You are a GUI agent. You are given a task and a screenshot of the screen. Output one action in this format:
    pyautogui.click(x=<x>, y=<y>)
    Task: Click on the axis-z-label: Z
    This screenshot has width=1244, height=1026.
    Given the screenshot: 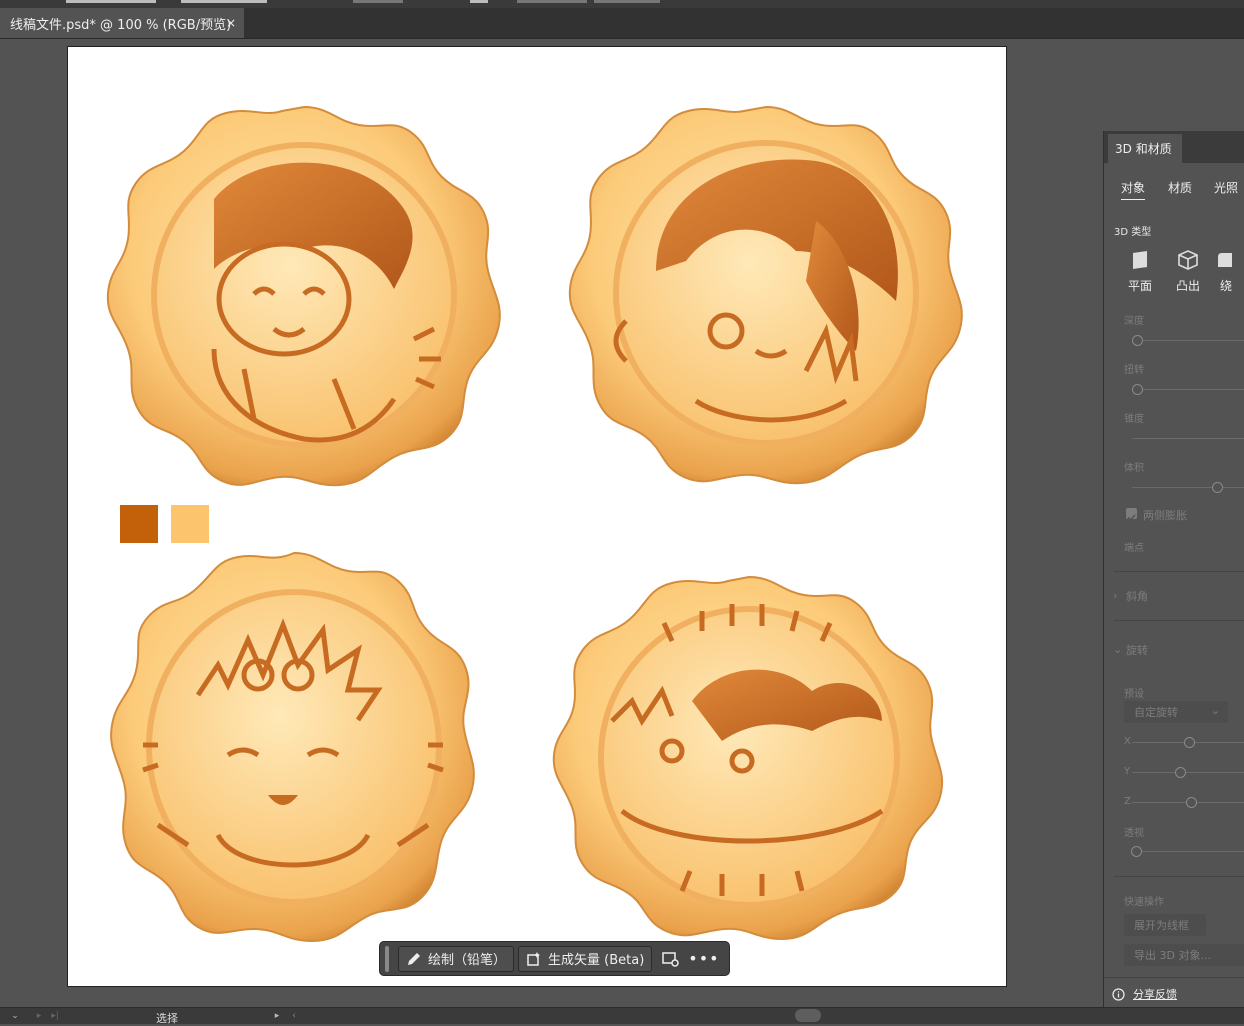 What is the action you would take?
    pyautogui.click(x=1127, y=801)
    